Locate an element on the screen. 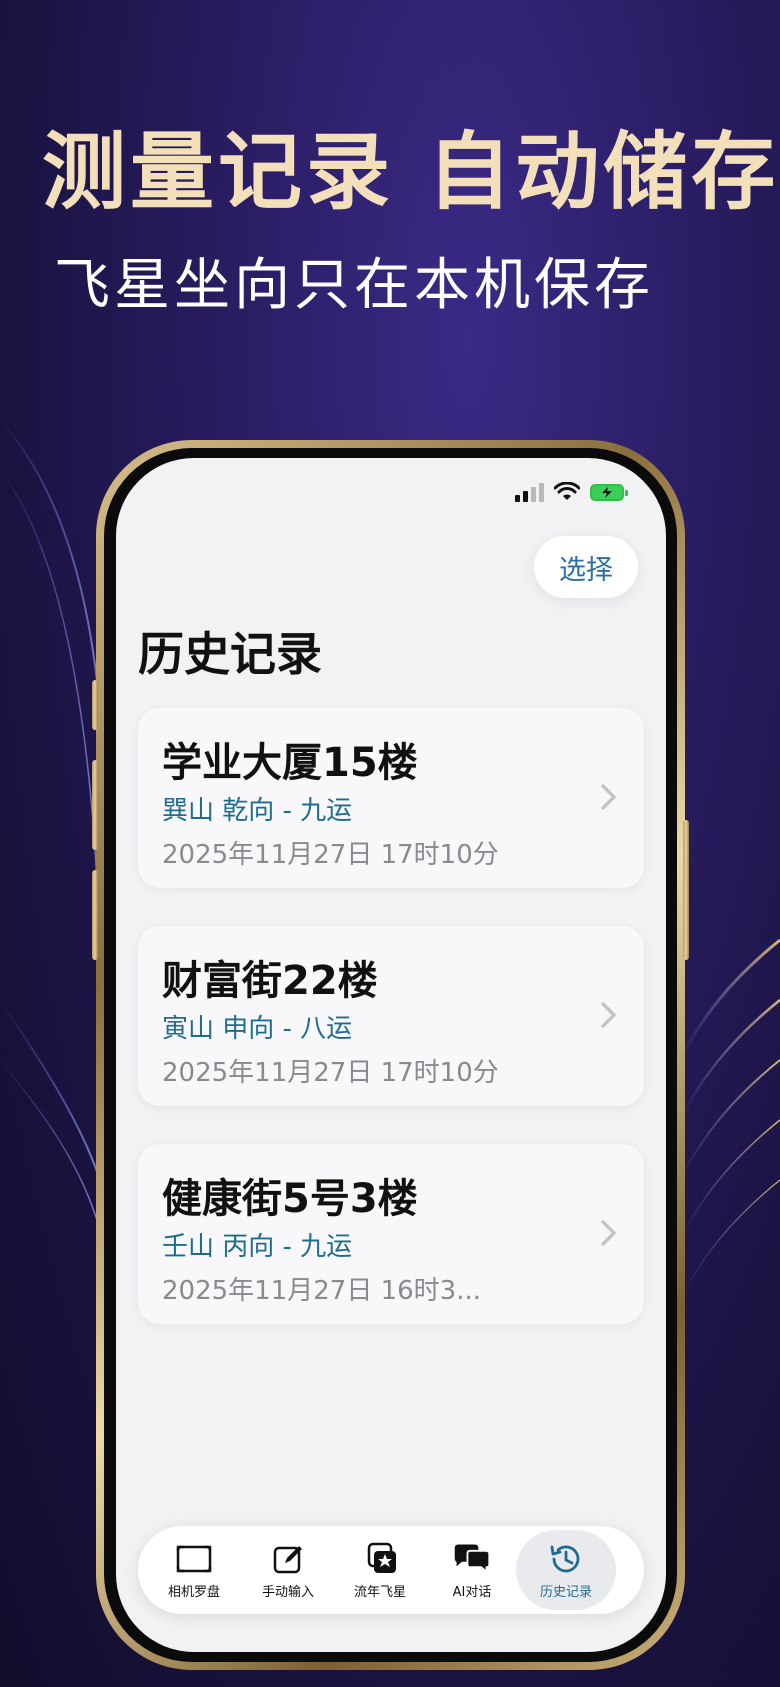 The height and width of the screenshot is (1687, 780). phone-power-button is located at coordinates (686, 890).